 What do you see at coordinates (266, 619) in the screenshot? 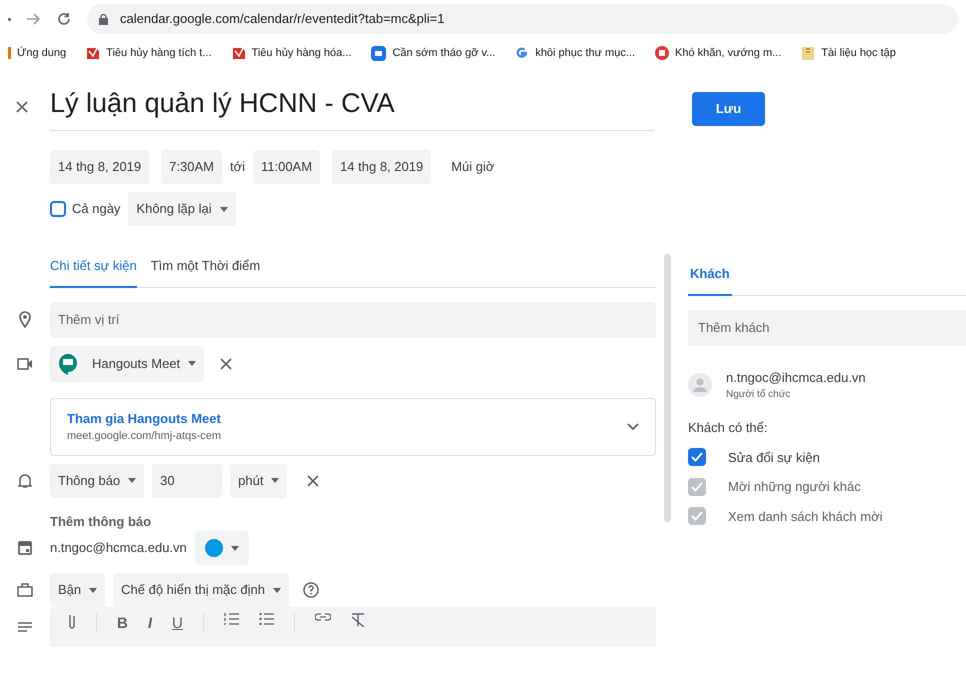
I see `bulleted-list-icon` at bounding box center [266, 619].